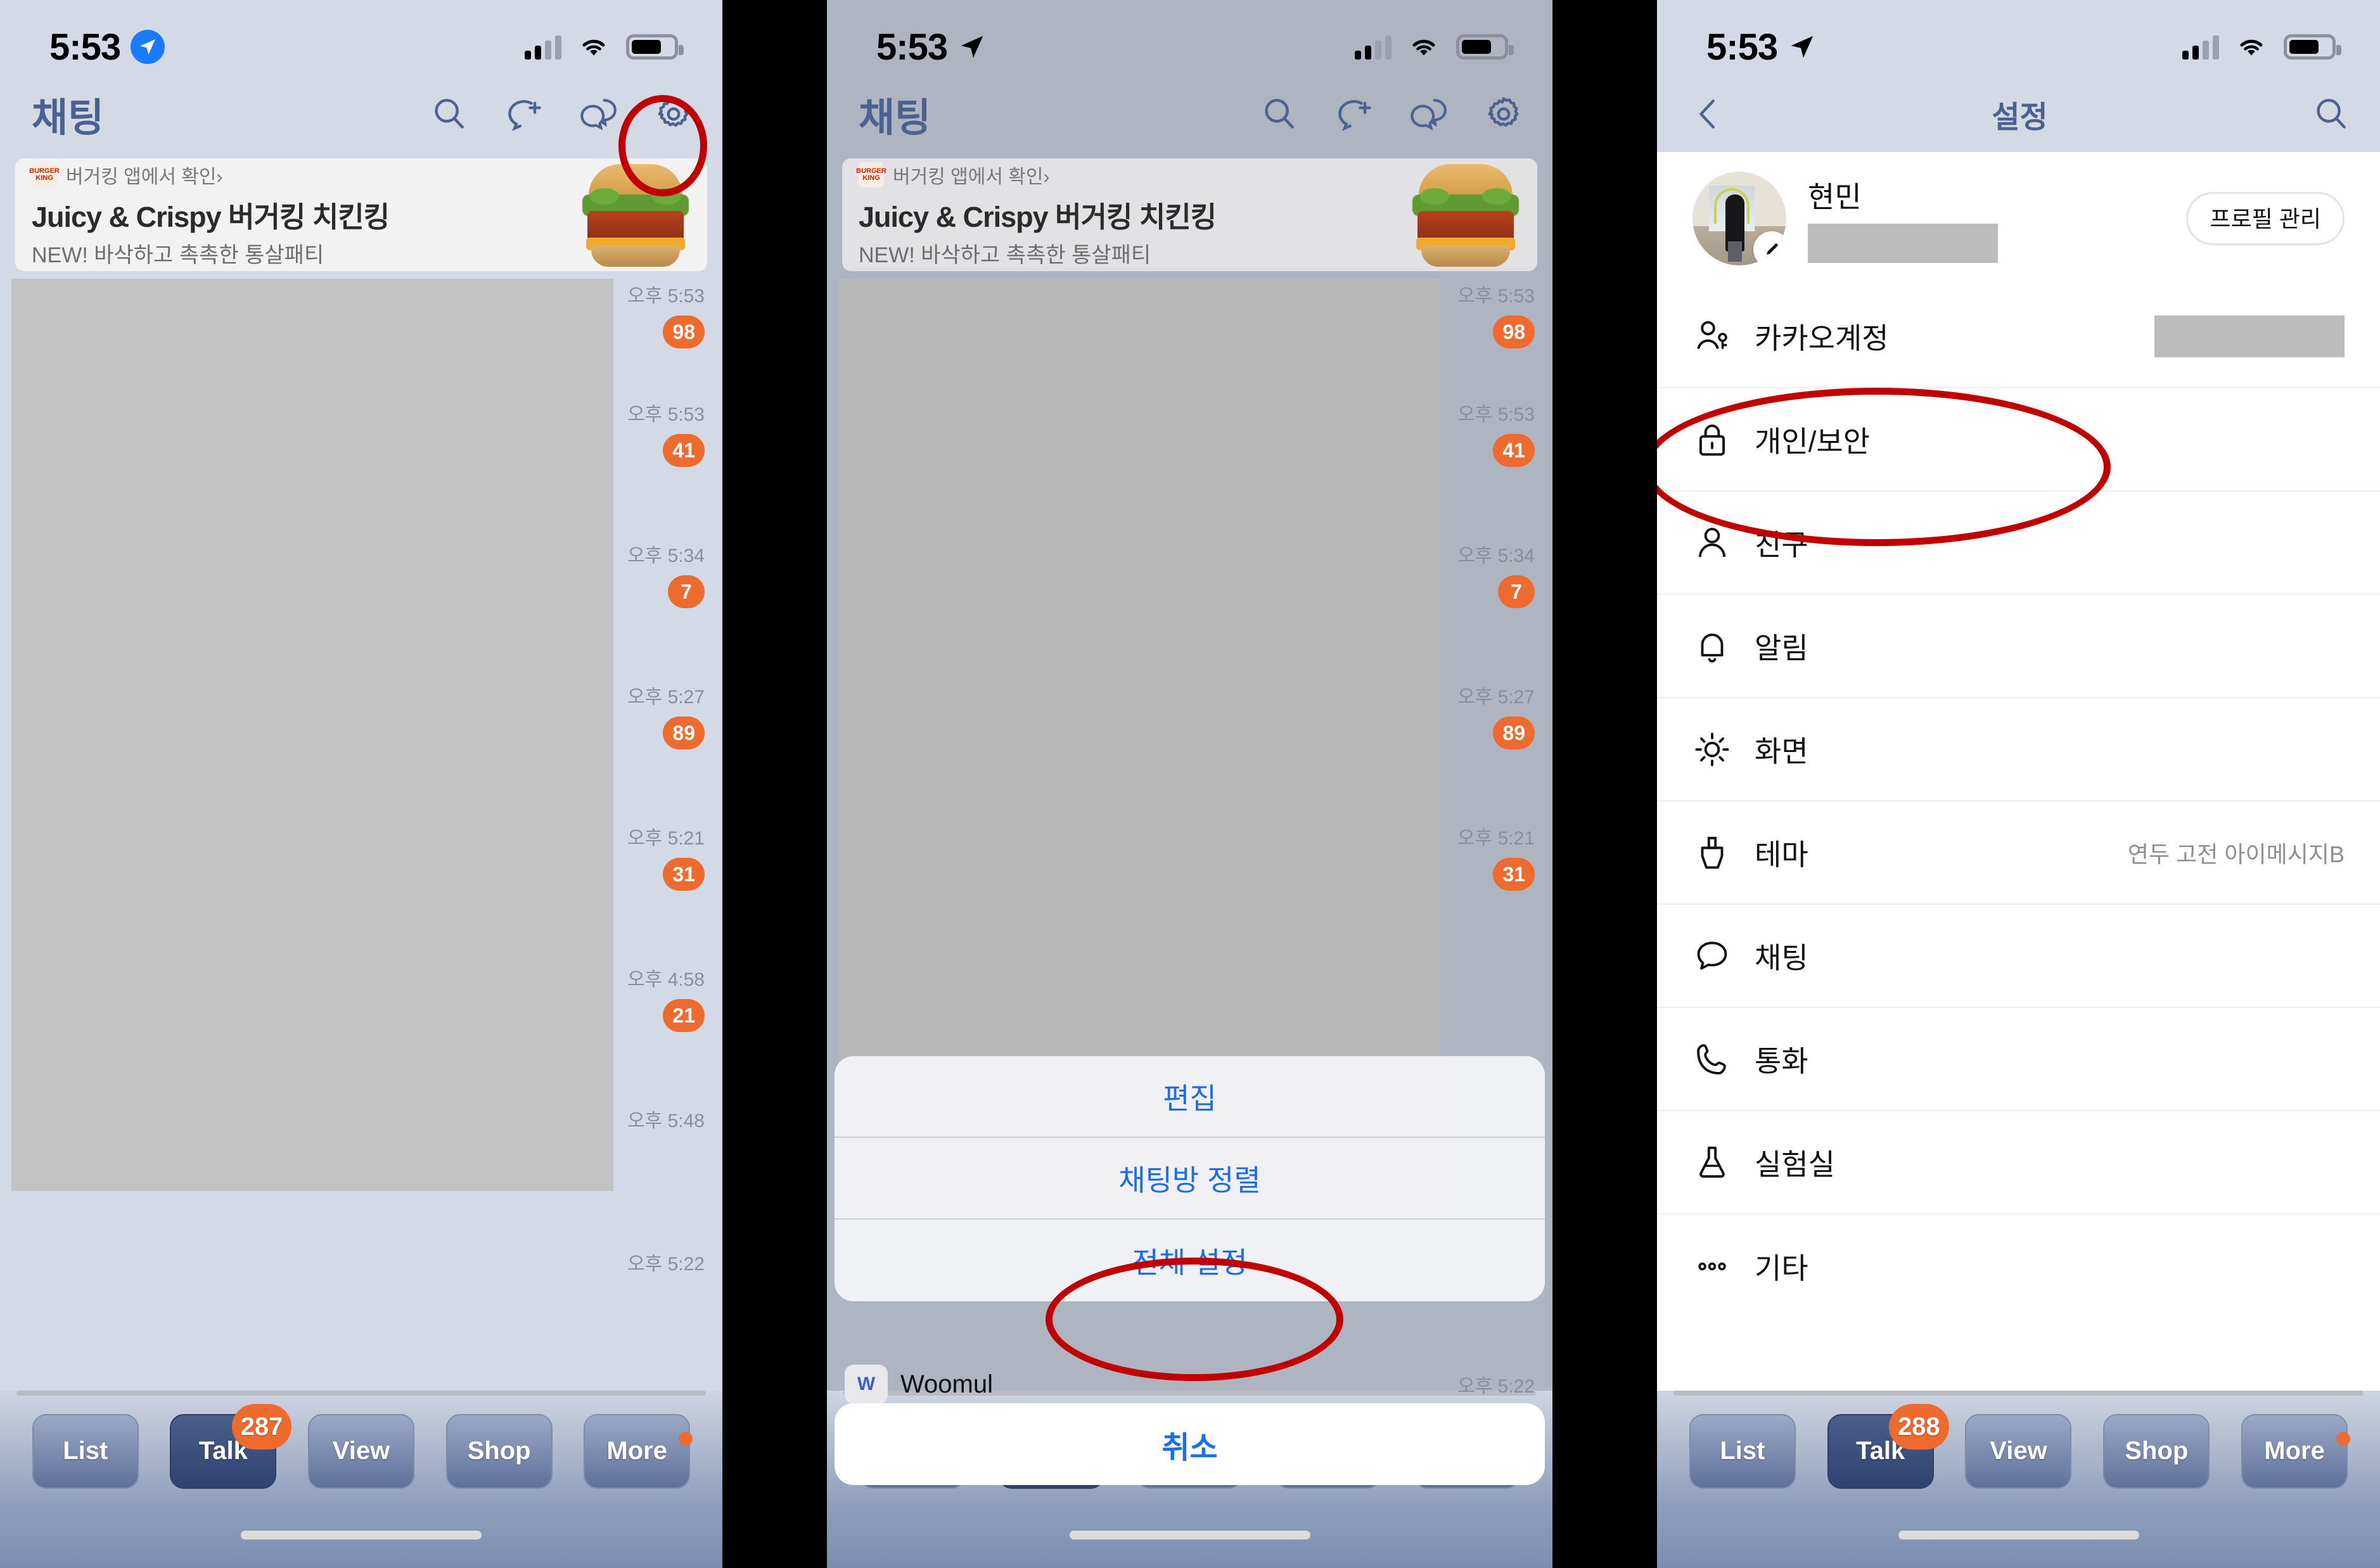 The width and height of the screenshot is (2380, 1568). I want to click on chat-timestamp: 오후 5:48, so click(666, 1121).